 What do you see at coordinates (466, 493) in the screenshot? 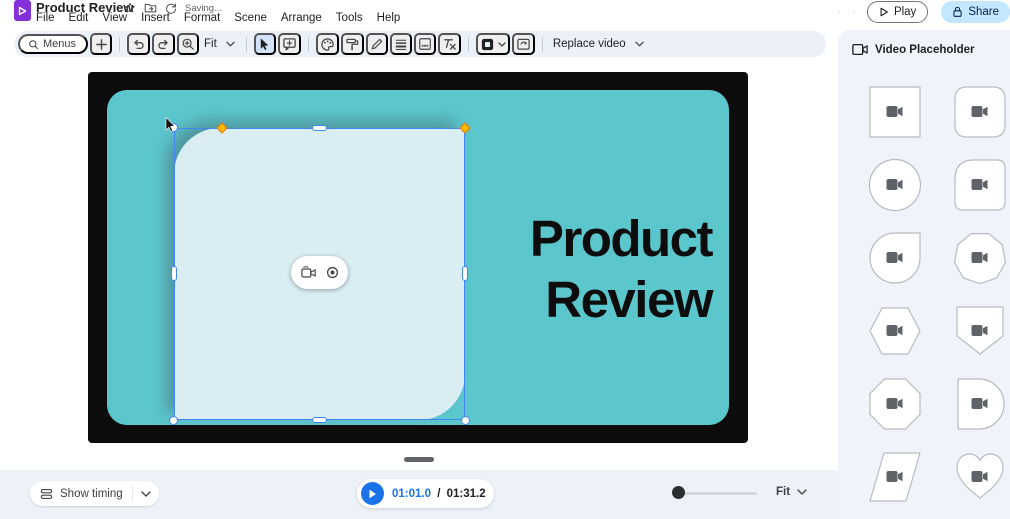
I see `total-time: 01:31.2` at bounding box center [466, 493].